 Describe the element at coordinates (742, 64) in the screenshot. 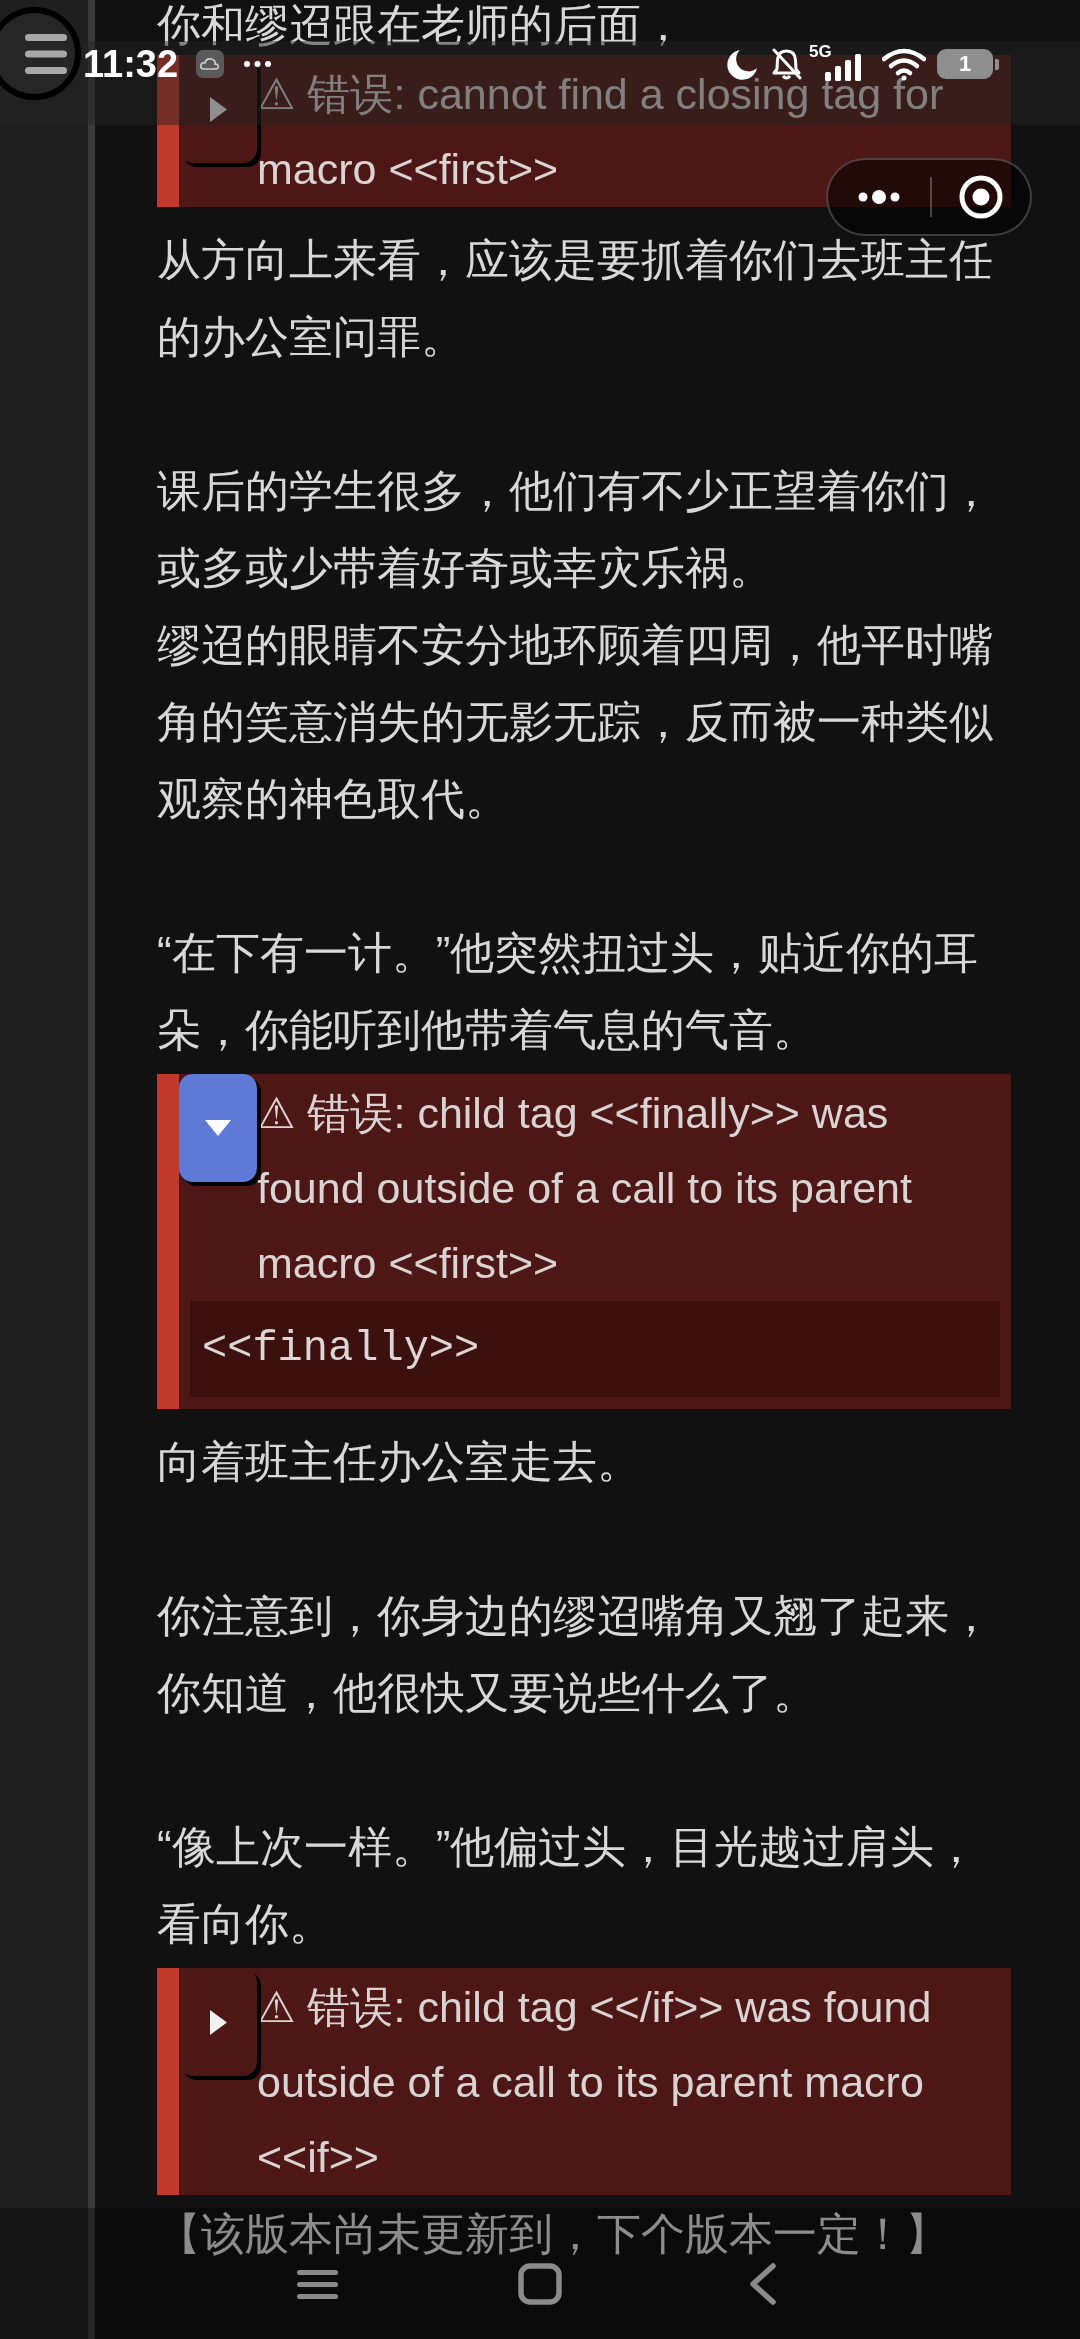

I see `moon-icon` at that location.